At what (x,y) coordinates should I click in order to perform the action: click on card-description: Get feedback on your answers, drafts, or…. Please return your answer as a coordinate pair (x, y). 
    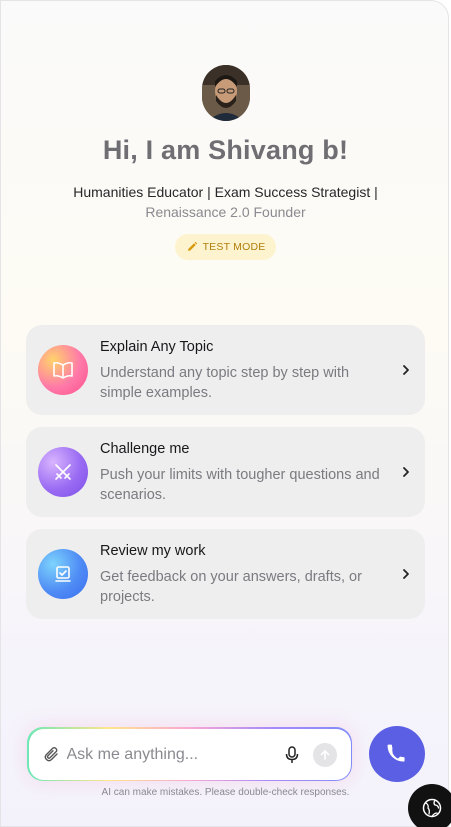
    Looking at the image, I should click on (231, 587).